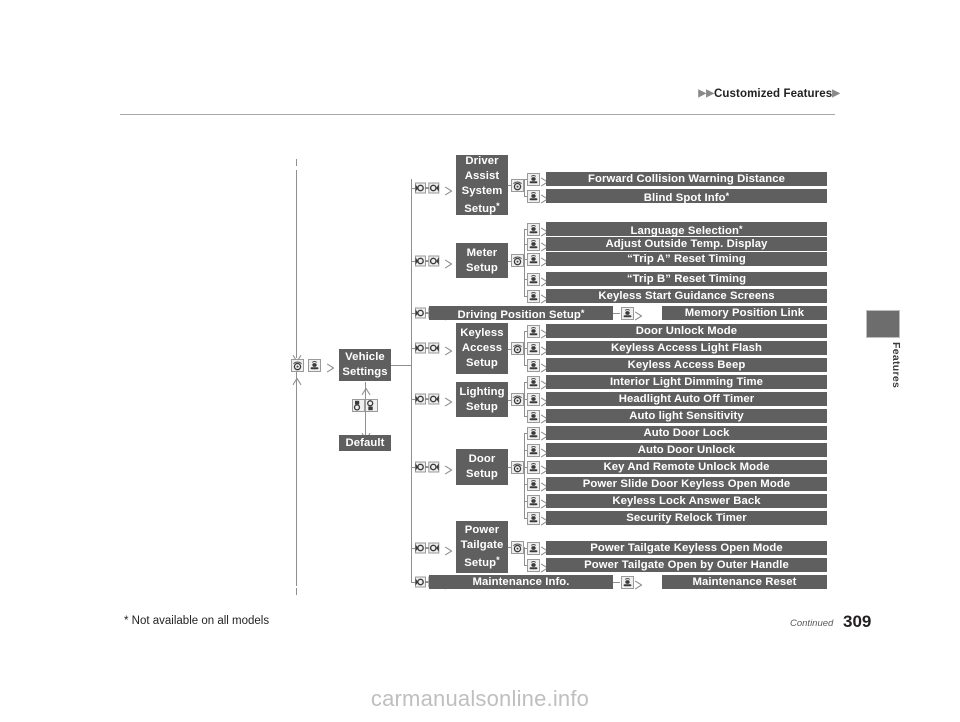 Image resolution: width=960 pixels, height=722 pixels. I want to click on meter-setup-item-bar: Adjust Outside Temp. Display, so click(686, 244).